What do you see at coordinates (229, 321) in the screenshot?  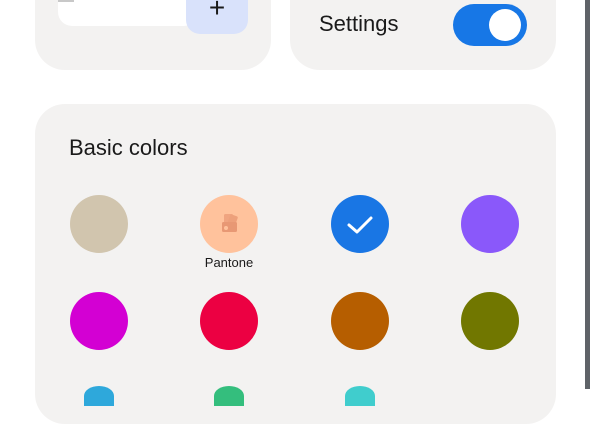 I see `color-swatch-red` at bounding box center [229, 321].